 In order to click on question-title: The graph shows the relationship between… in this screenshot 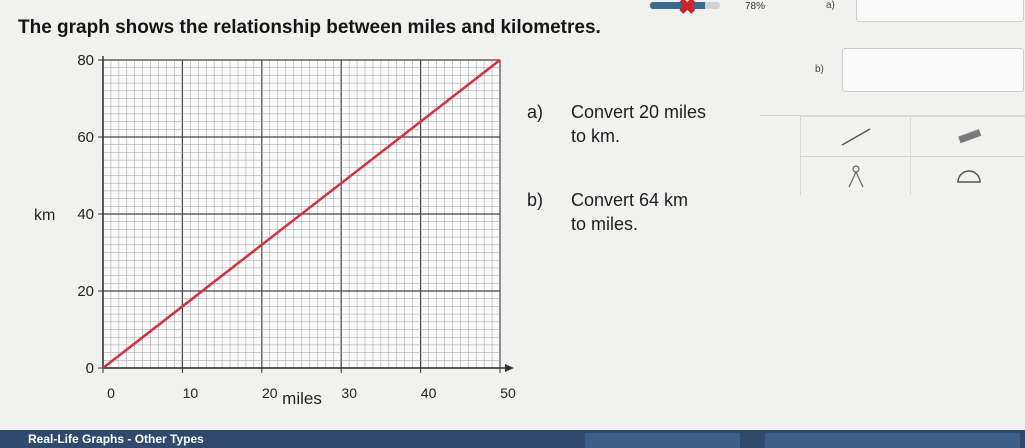, I will do `click(309, 27)`.